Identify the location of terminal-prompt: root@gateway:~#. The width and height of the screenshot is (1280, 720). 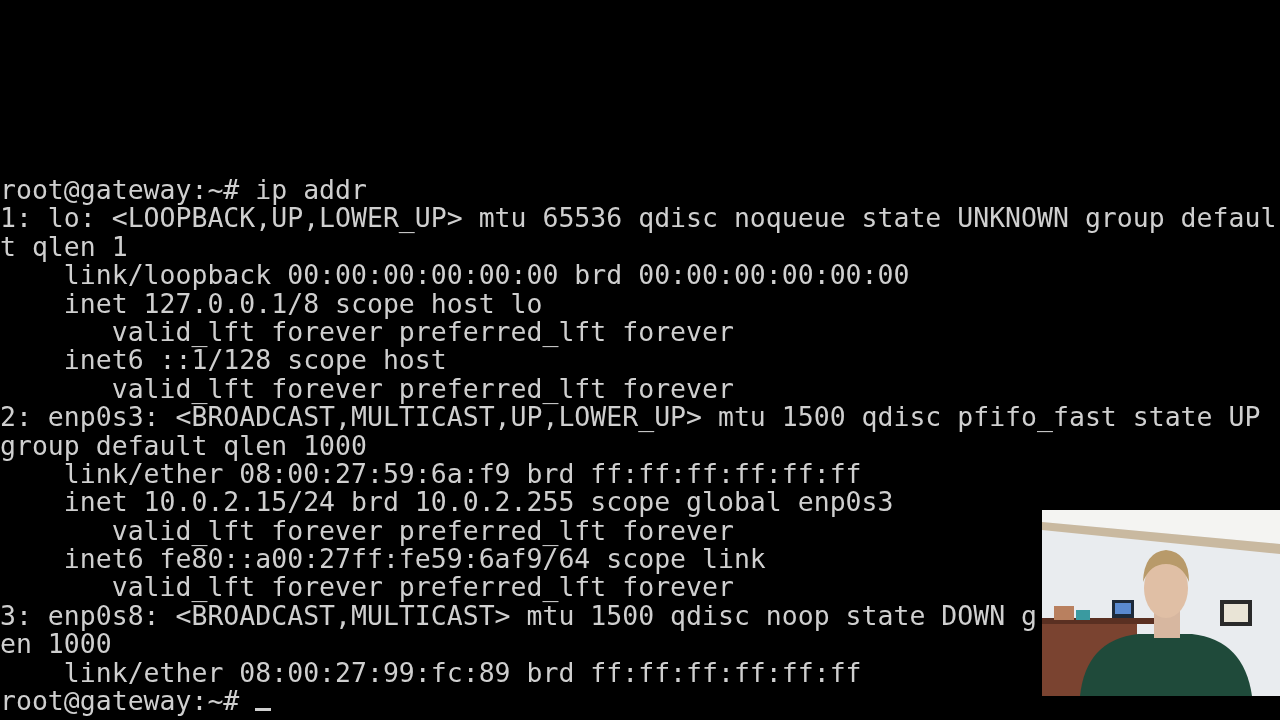
(120, 701).